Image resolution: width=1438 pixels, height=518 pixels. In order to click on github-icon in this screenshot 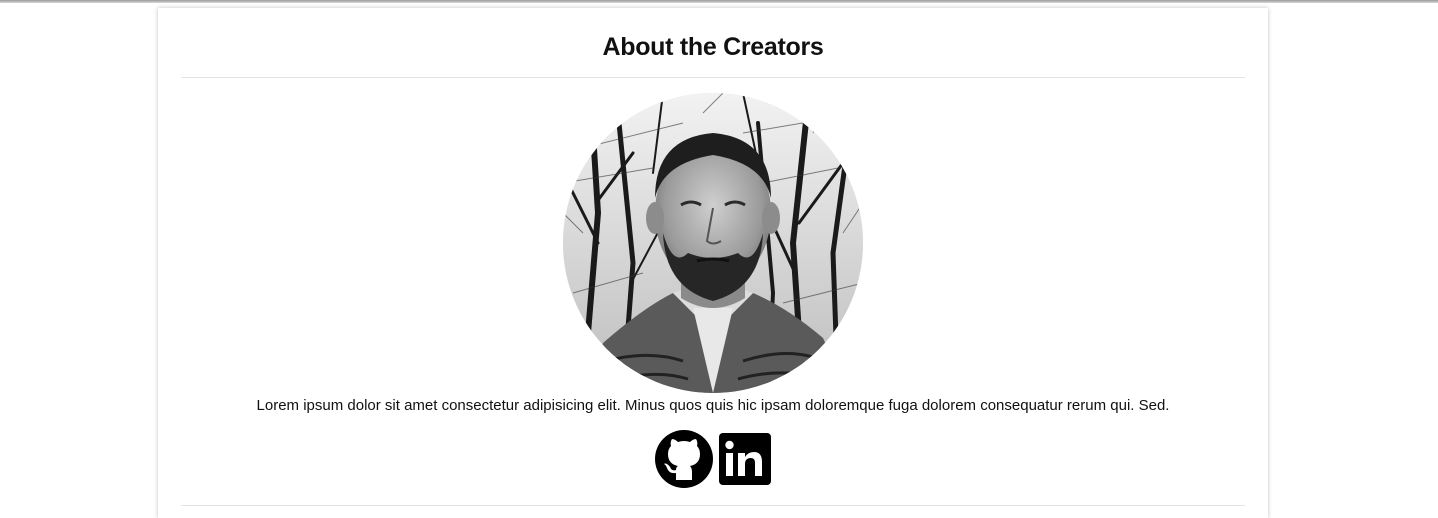, I will do `click(684, 459)`.